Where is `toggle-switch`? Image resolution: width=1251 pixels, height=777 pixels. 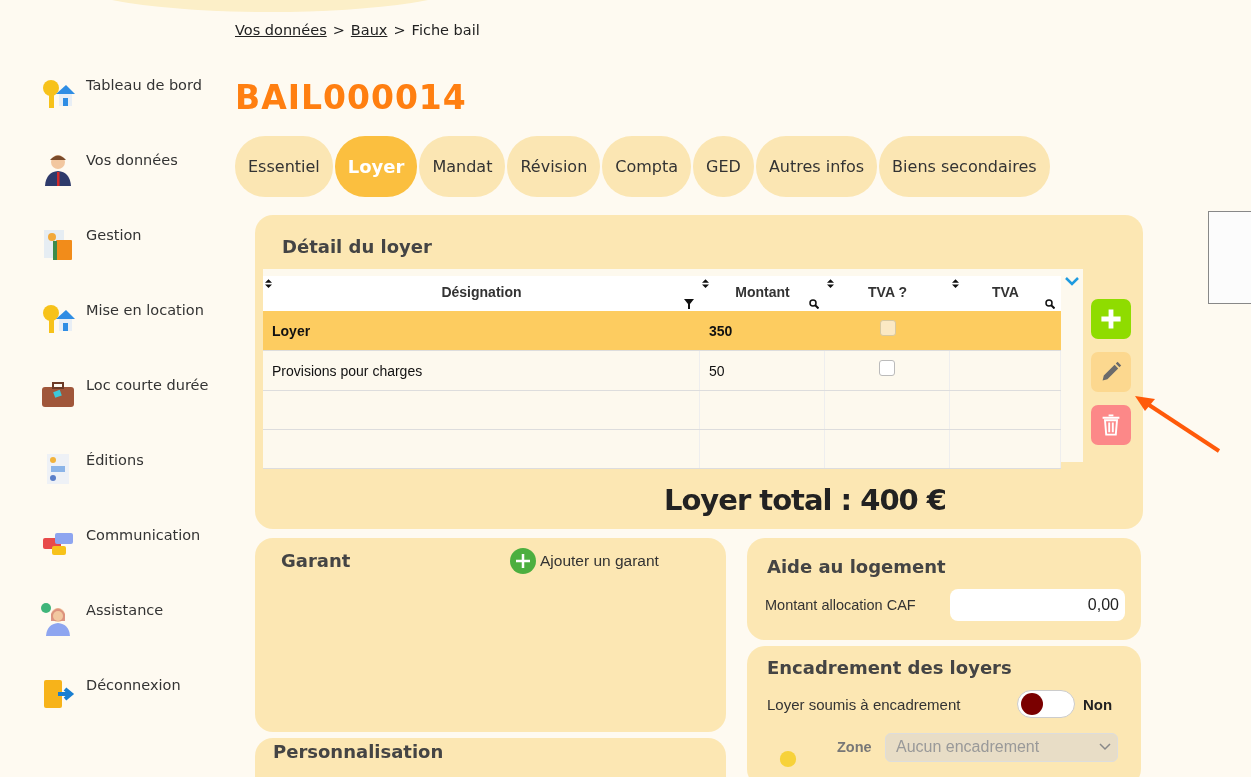 toggle-switch is located at coordinates (1046, 704).